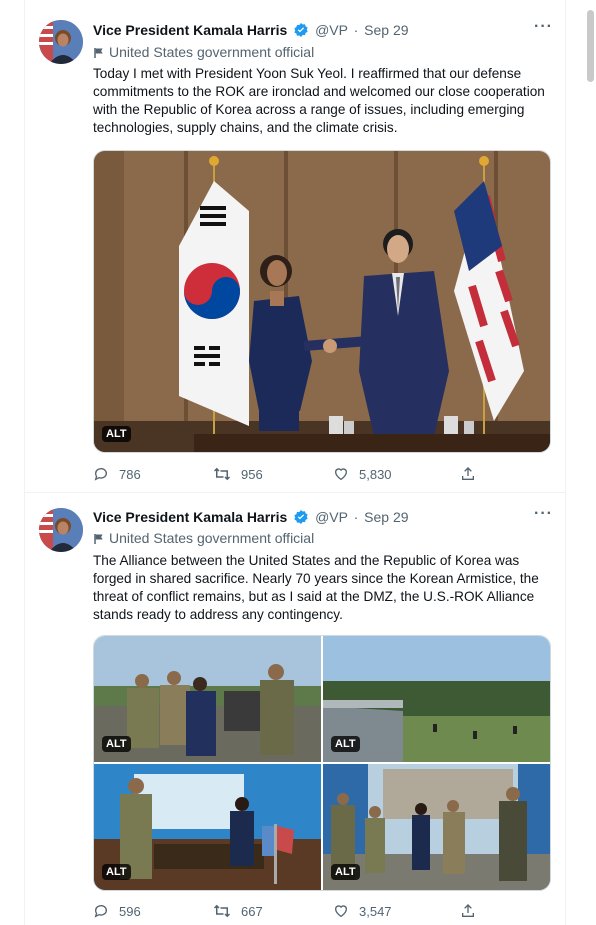 The height and width of the screenshot is (925, 596). Describe the element at coordinates (130, 911) in the screenshot. I see `reply-count: 596` at that location.